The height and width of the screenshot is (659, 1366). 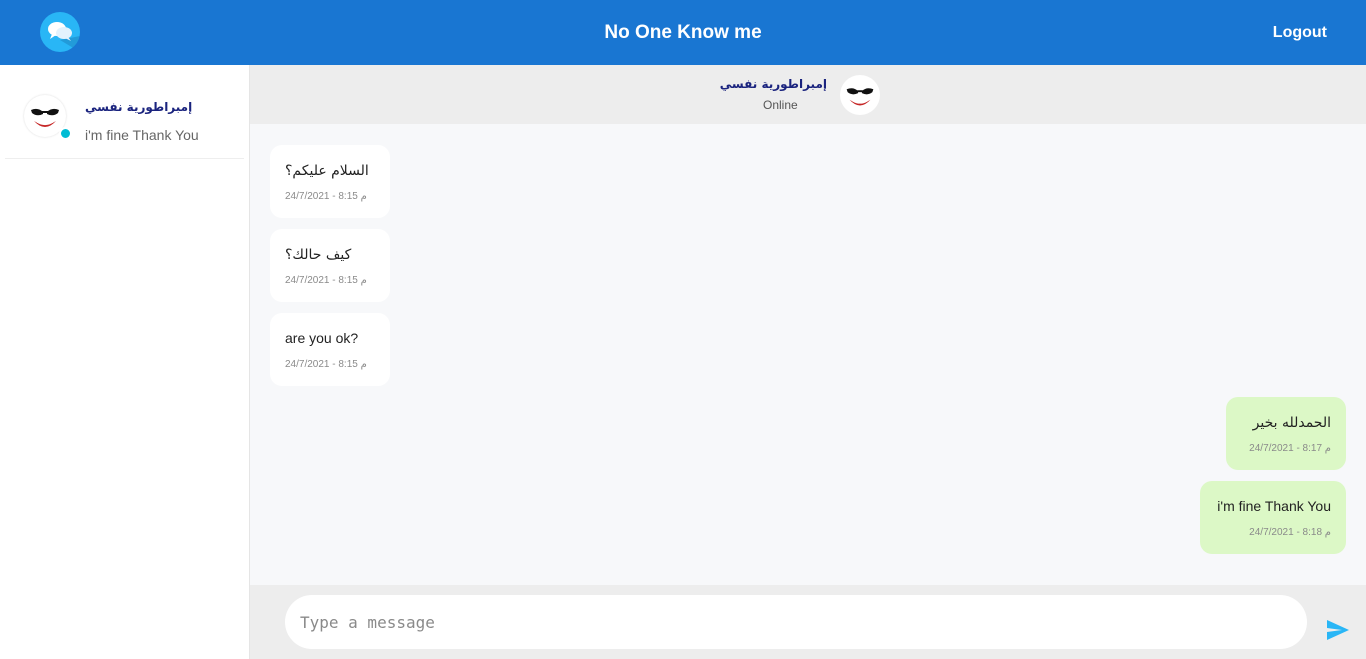 I want to click on online-status-dot, so click(x=65, y=133).